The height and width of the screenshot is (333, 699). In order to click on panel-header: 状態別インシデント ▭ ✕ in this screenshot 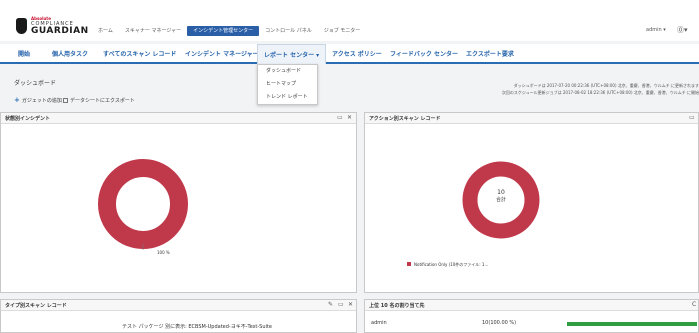, I will do `click(178, 118)`.